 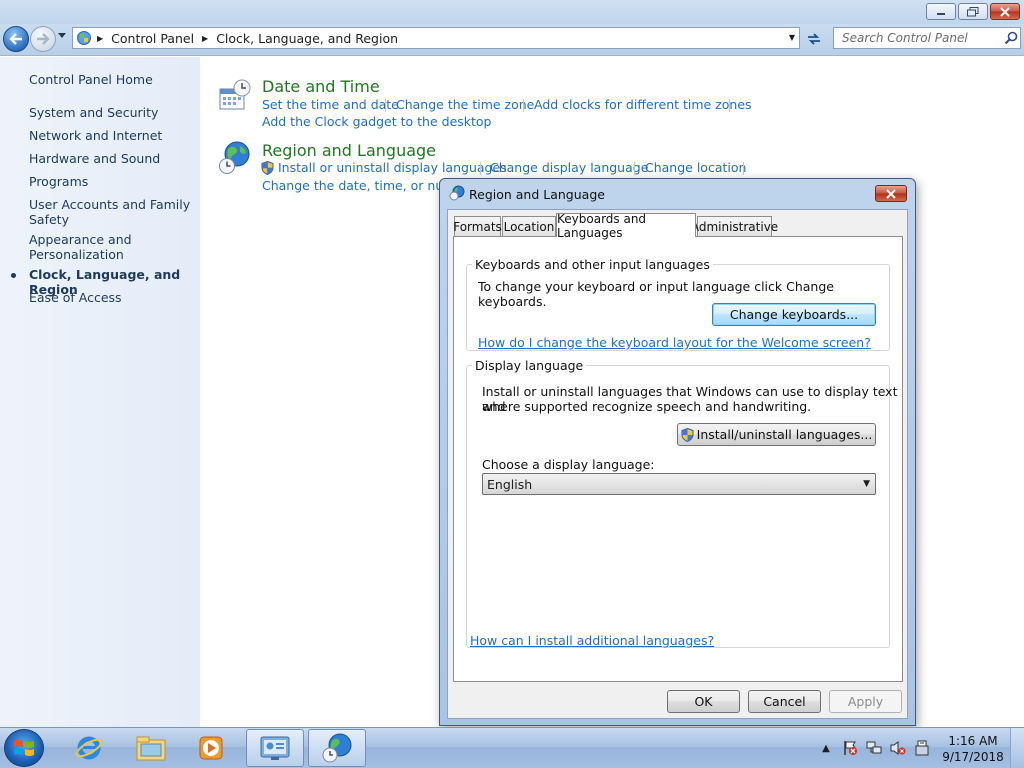 What do you see at coordinates (512, 747) in the screenshot?
I see `taskbar: ▲ 1:16 AM 9/17/2018` at bounding box center [512, 747].